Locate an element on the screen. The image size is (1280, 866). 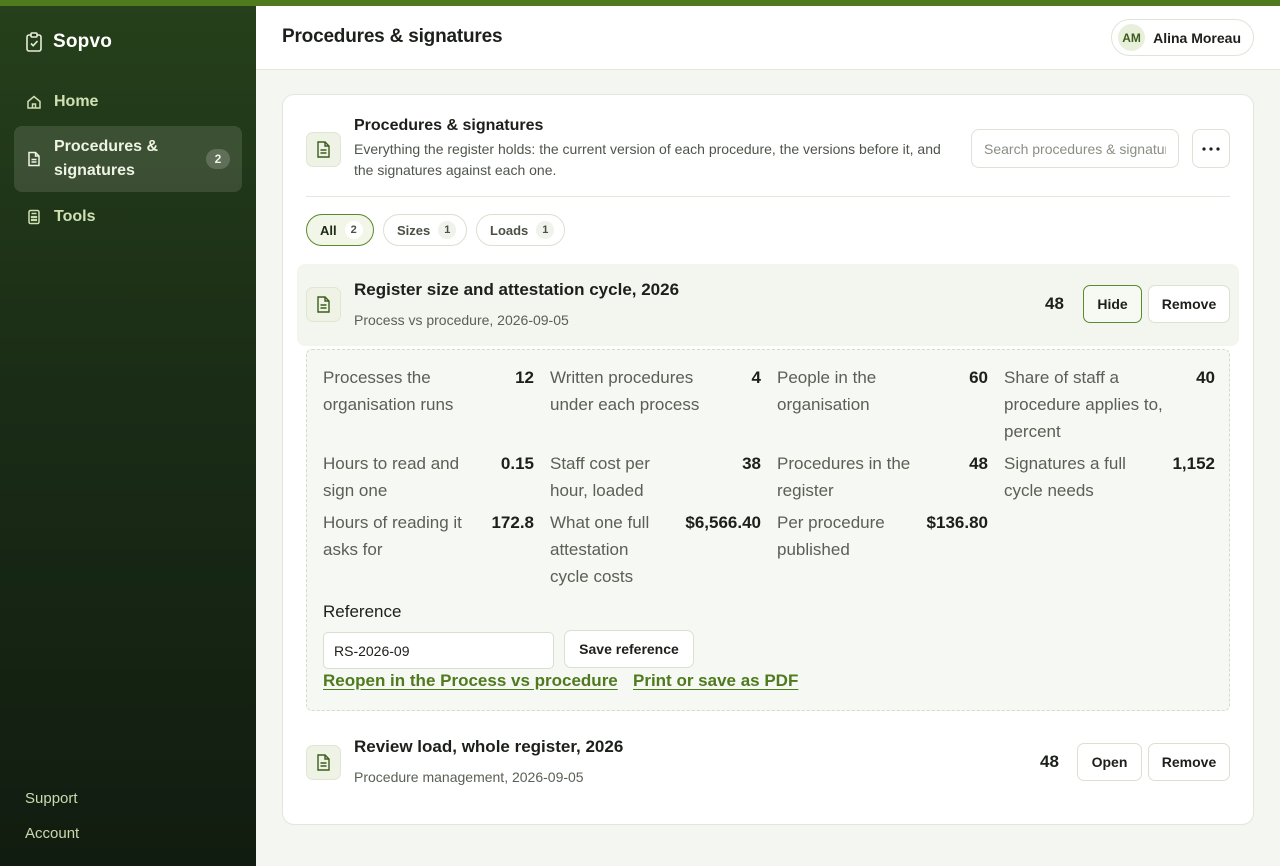
metric: Hours of reading it asks for 172.8 is located at coordinates (428, 536).